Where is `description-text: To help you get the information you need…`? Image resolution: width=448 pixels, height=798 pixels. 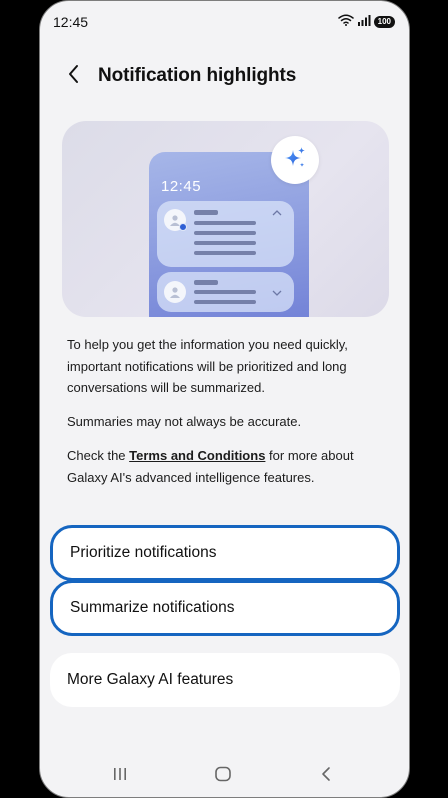 description-text: To help you get the information you need… is located at coordinates (207, 366).